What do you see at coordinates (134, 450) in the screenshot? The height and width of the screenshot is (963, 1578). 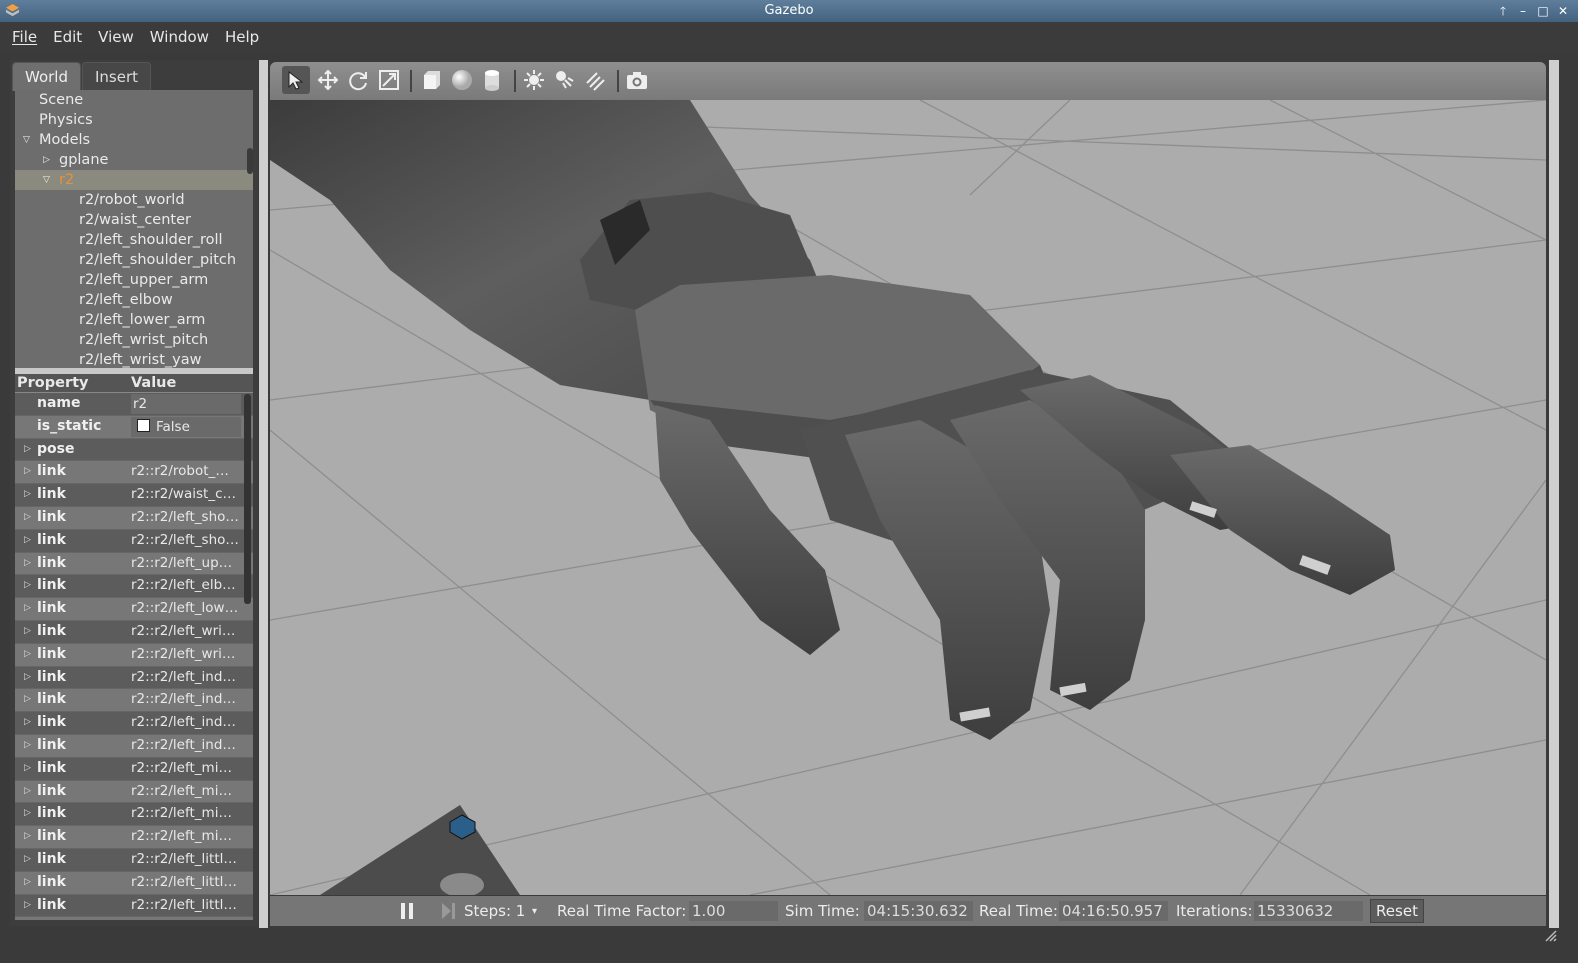 I see `property-row: ▷ pose` at bounding box center [134, 450].